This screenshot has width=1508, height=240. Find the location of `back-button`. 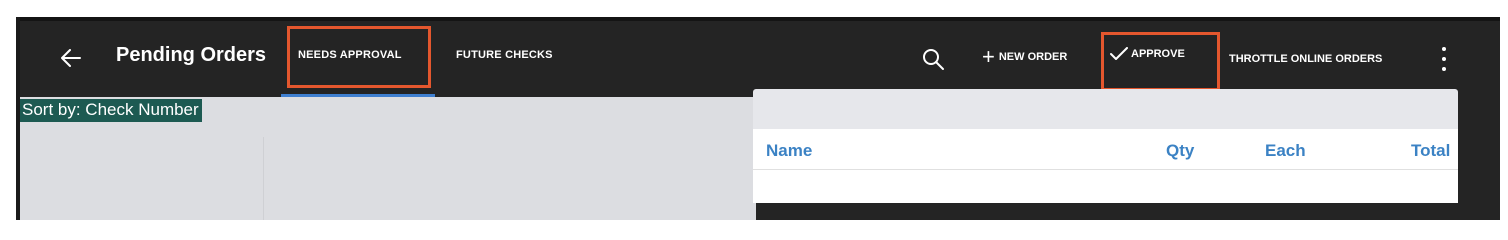

back-button is located at coordinates (71, 58).